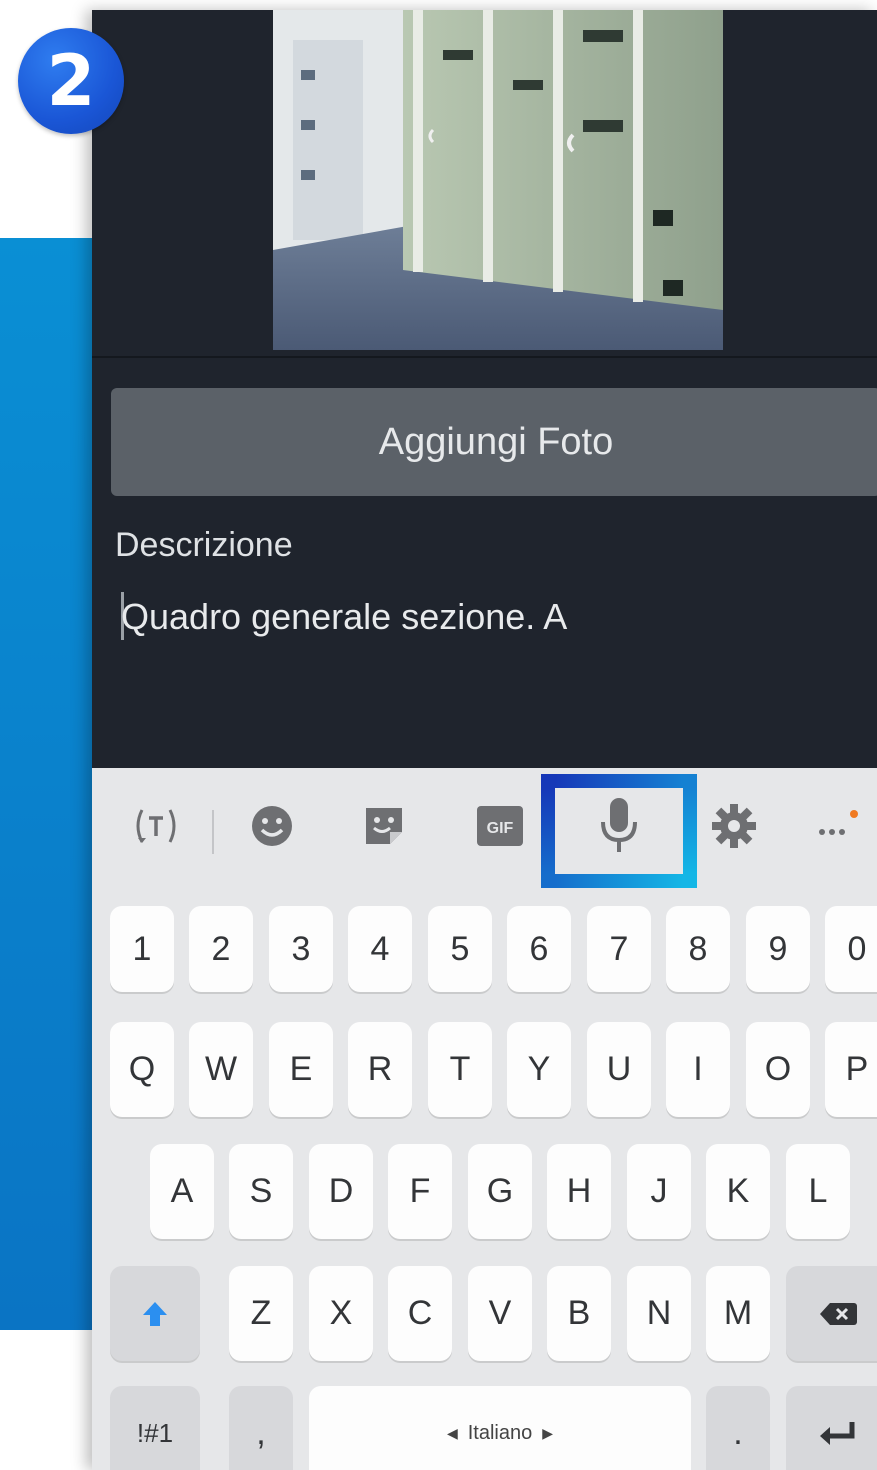 This screenshot has width=877, height=1470. What do you see at coordinates (698, 949) in the screenshot?
I see `key-8: 8` at bounding box center [698, 949].